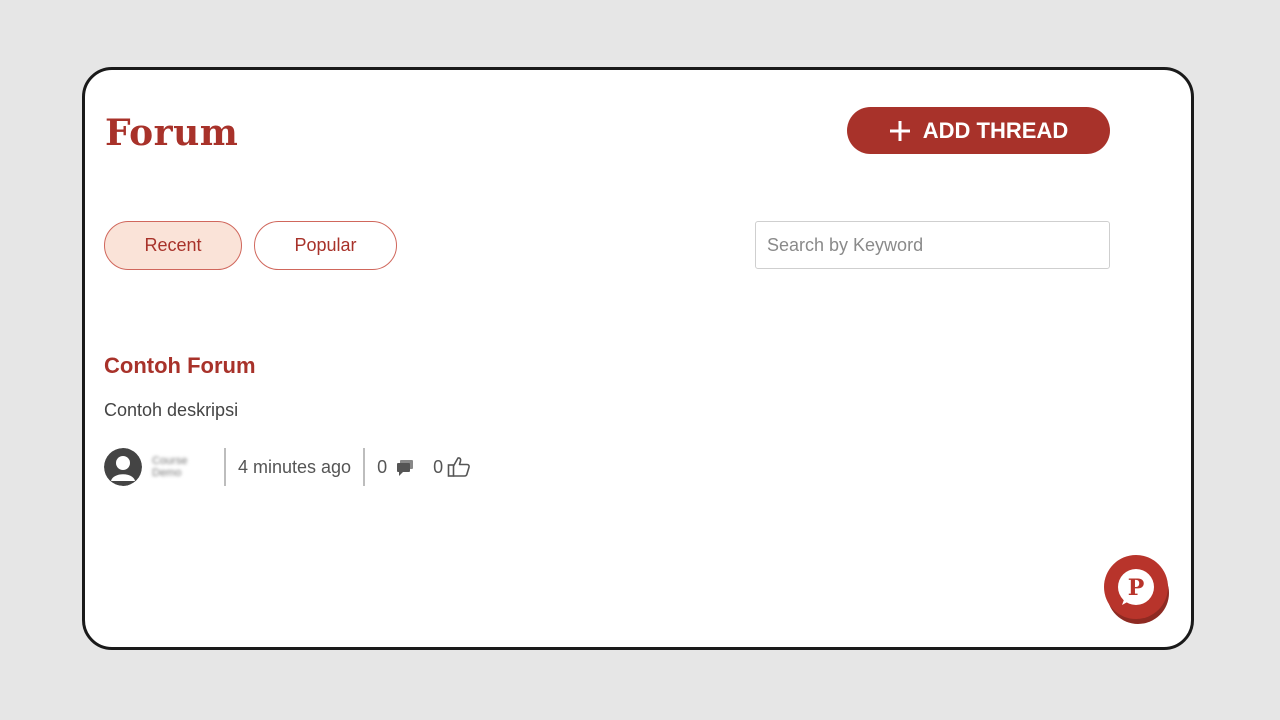 Image resolution: width=1280 pixels, height=720 pixels. I want to click on chat-widget-icon: P, so click(1137, 589).